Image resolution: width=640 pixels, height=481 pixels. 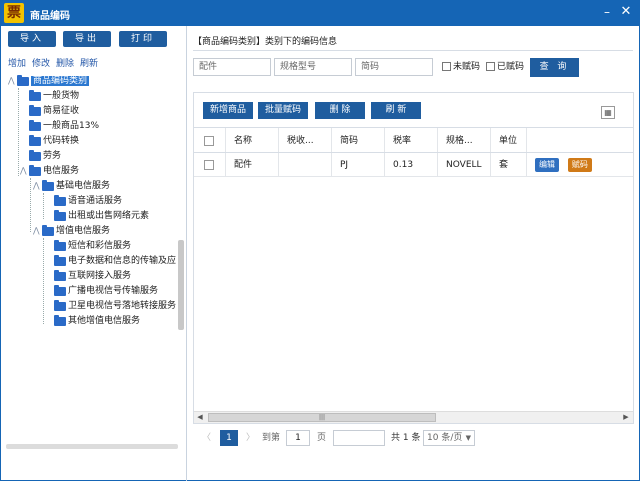 I want to click on refresh-link: 刷新, so click(x=89, y=64).